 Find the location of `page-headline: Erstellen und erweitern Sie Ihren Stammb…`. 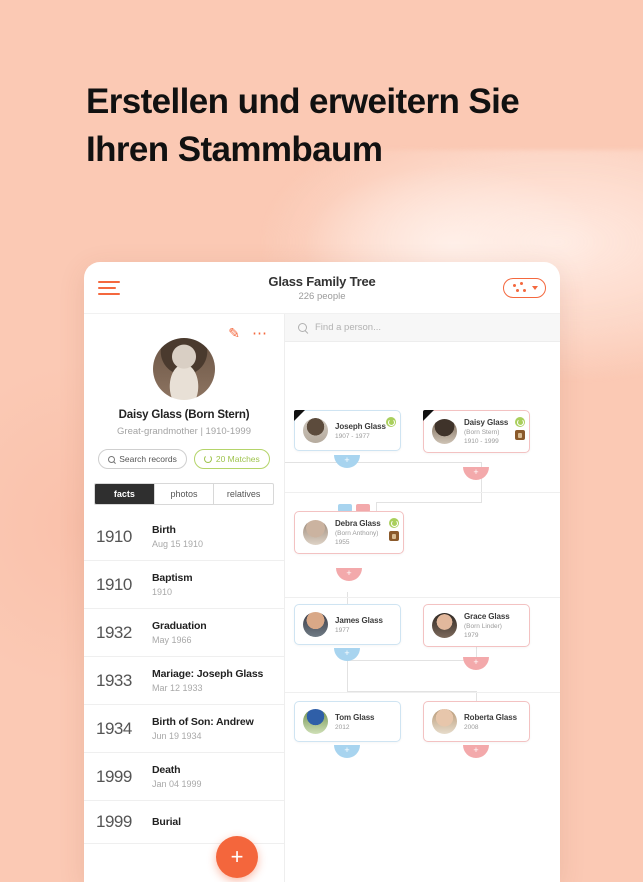

page-headline: Erstellen und erweitern Sie Ihren Stammb… is located at coordinates (303, 125).